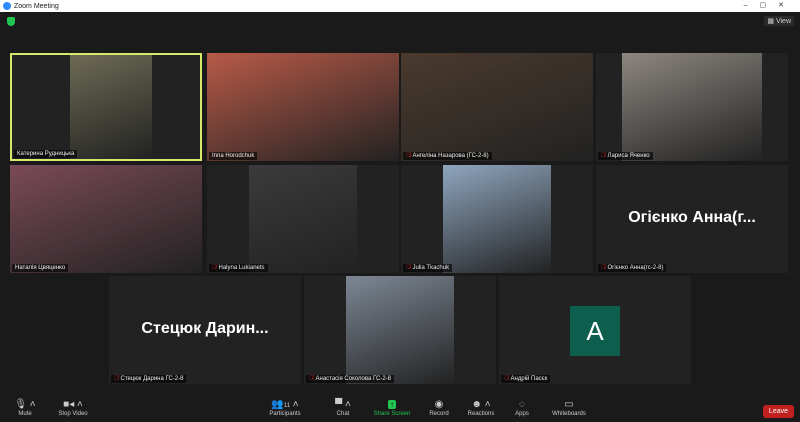  I want to click on participant-tile: 🎙̸ Лариса Яченко, so click(692, 107).